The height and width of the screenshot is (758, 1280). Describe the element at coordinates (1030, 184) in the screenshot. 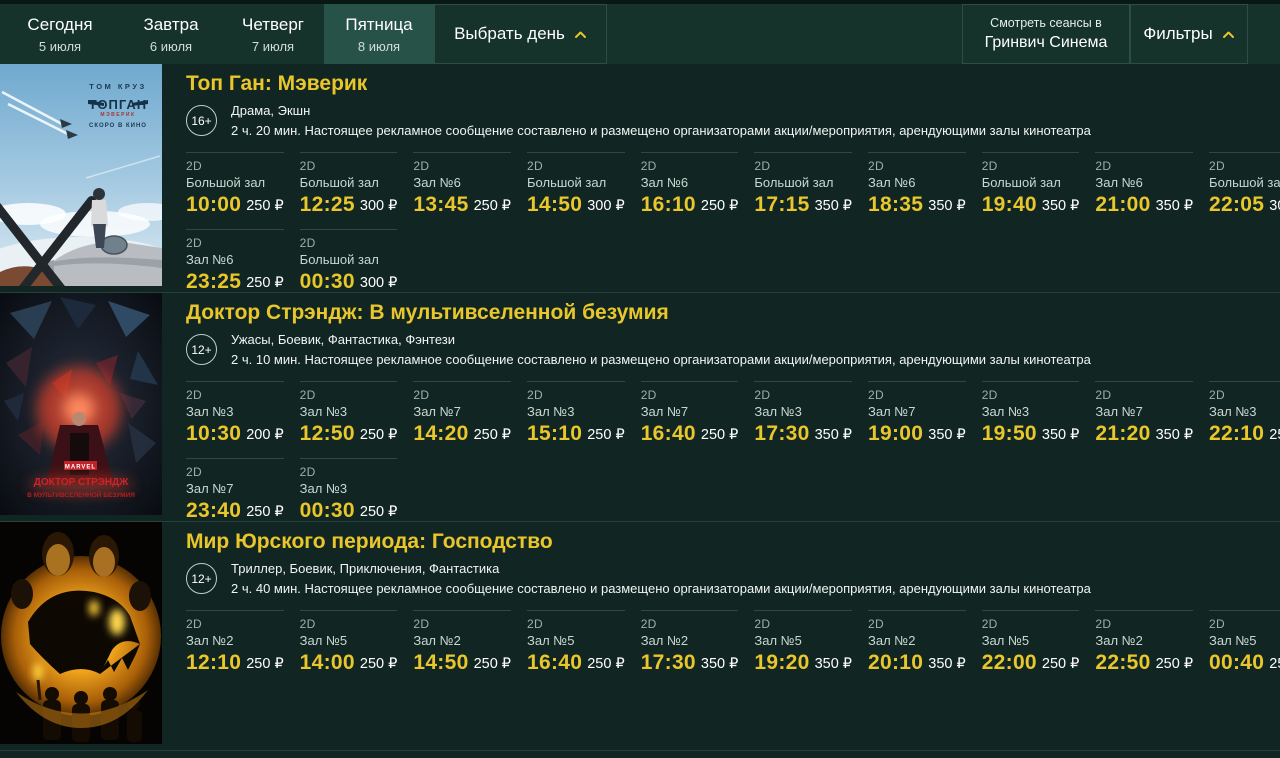

I see `session-card: 2D Большой зал 19:40 350 ₽` at that location.